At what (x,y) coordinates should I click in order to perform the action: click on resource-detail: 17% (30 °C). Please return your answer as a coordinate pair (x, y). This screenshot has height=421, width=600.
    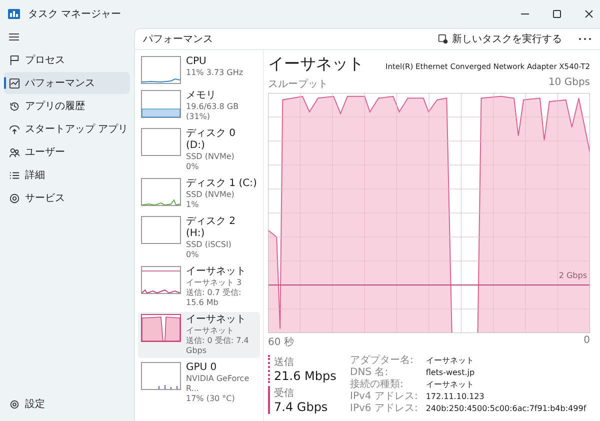
    Looking at the image, I should click on (211, 399).